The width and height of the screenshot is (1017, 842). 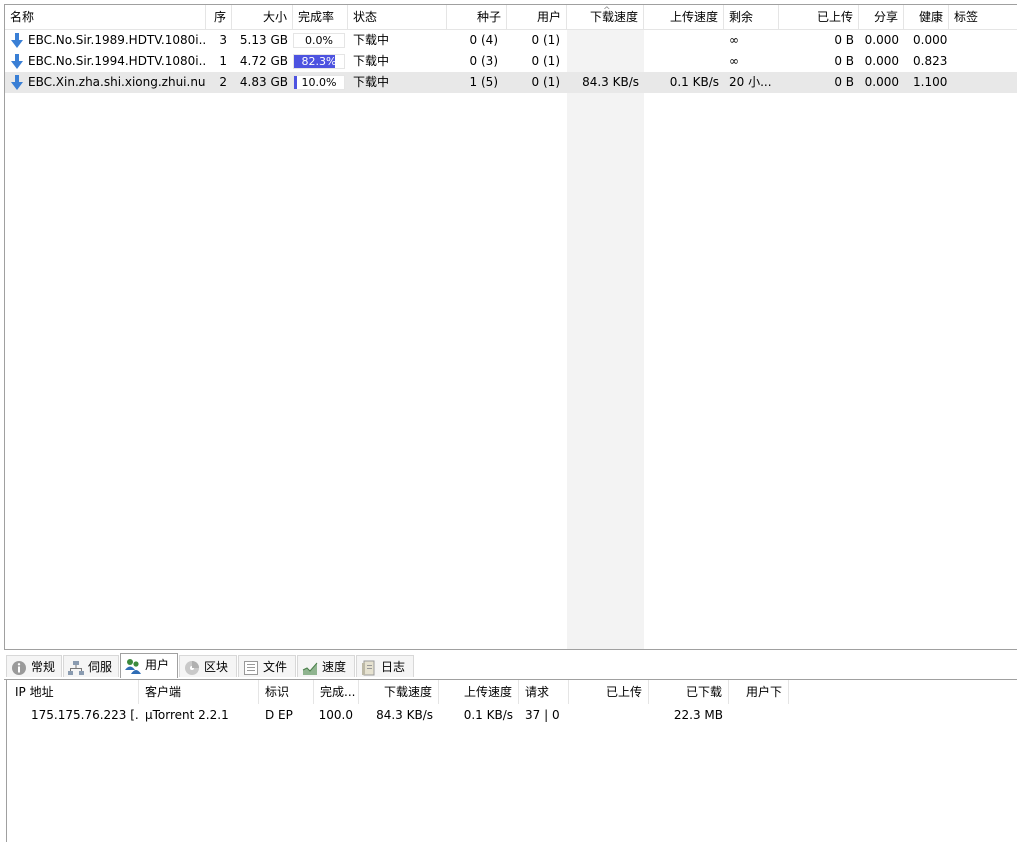 I want to click on detail-tabs: 常规 伺服 用户 区块 文件 速度 日志, so click(x=510, y=666).